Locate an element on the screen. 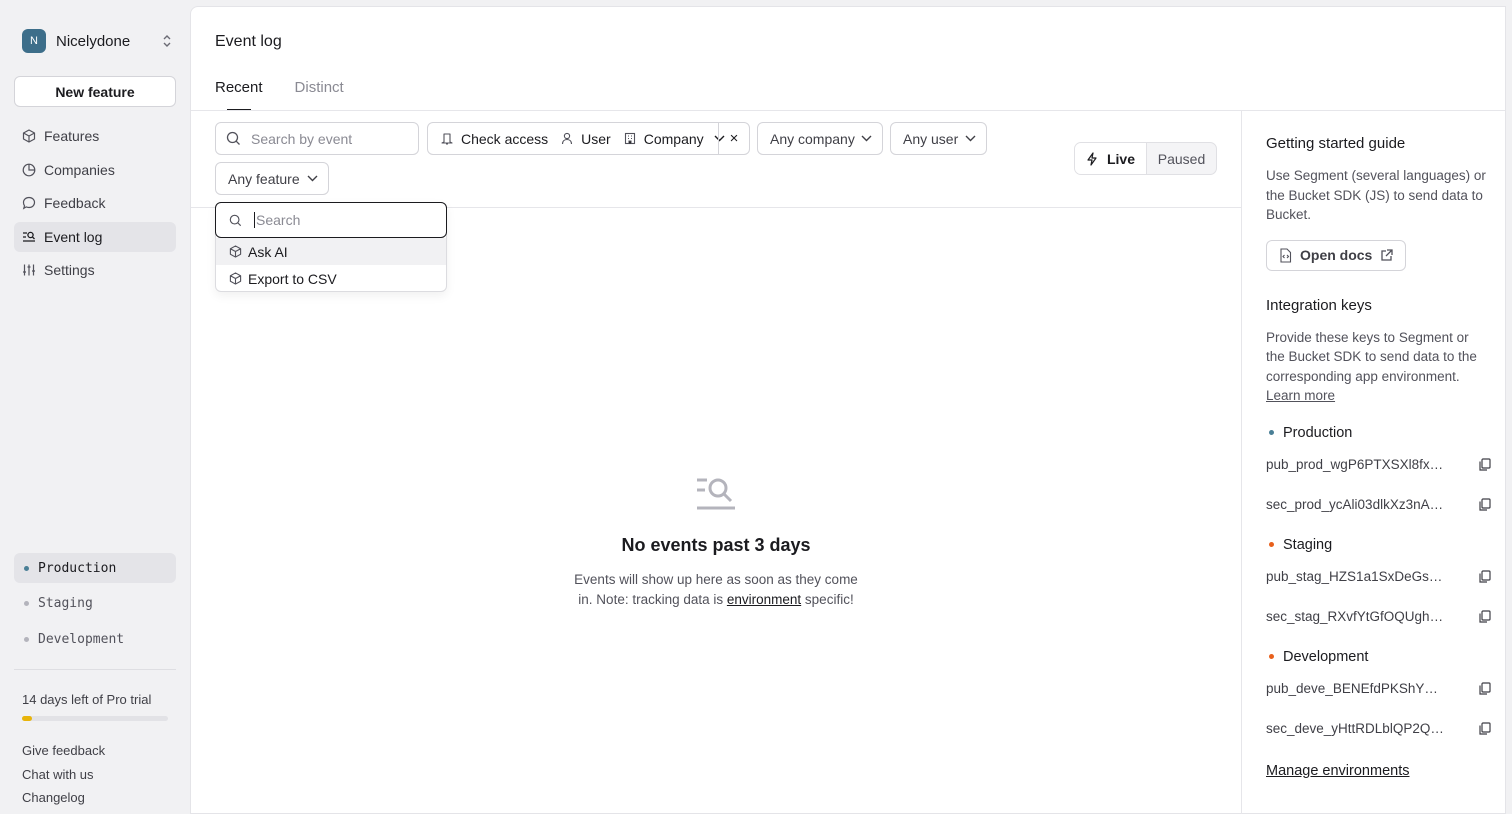 This screenshot has height=814, width=1512. live-paused-toggle: Live Paused is located at coordinates (1145, 158).